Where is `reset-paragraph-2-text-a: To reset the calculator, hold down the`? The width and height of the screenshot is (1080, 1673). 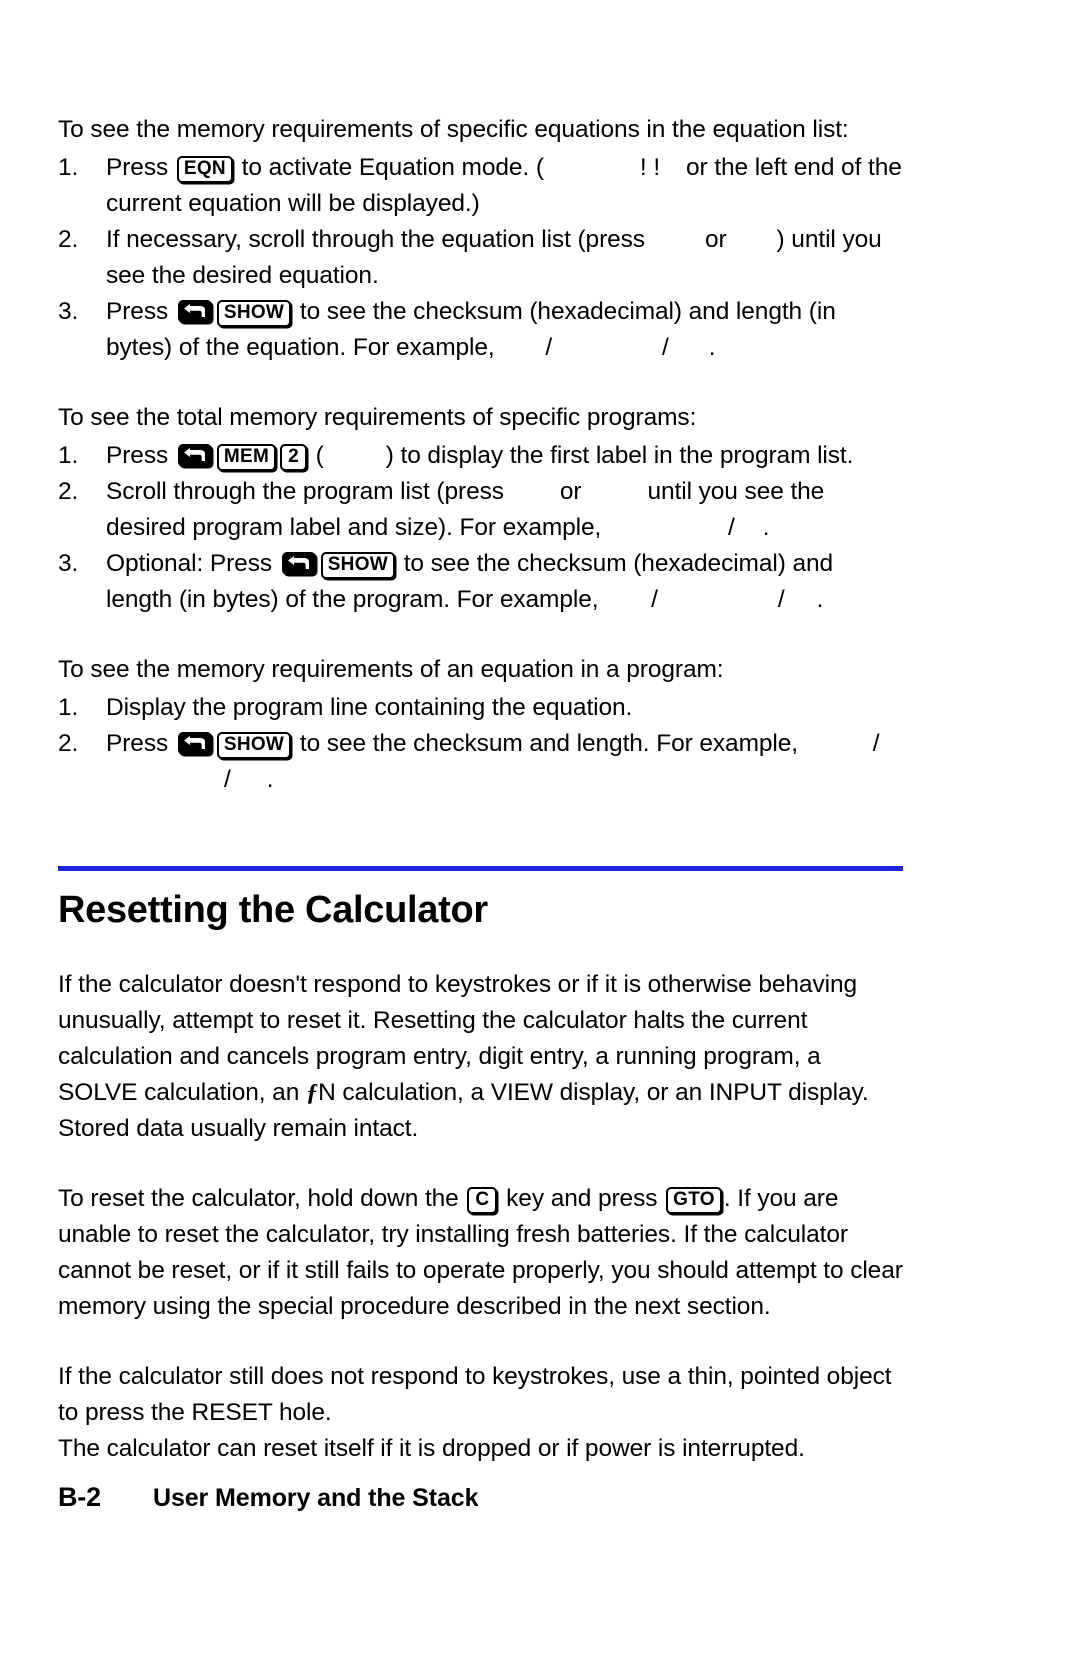
reset-paragraph-2-text-a: To reset the calculator, hold down the is located at coordinates (262, 1198).